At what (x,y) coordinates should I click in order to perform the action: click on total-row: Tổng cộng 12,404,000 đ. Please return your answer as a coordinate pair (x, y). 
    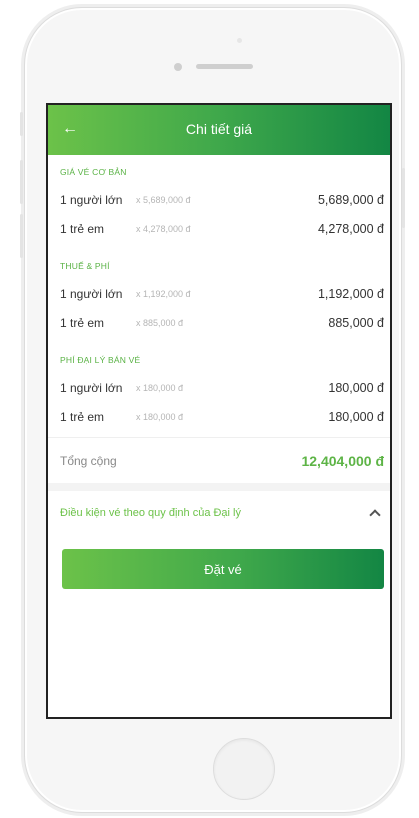
    Looking at the image, I should click on (219, 460).